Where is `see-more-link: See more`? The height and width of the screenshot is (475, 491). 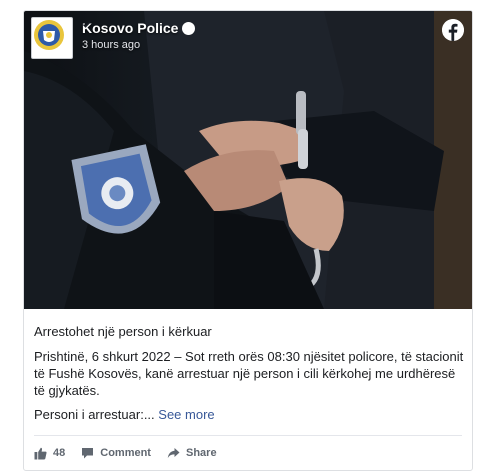
see-more-link: See more is located at coordinates (186, 414).